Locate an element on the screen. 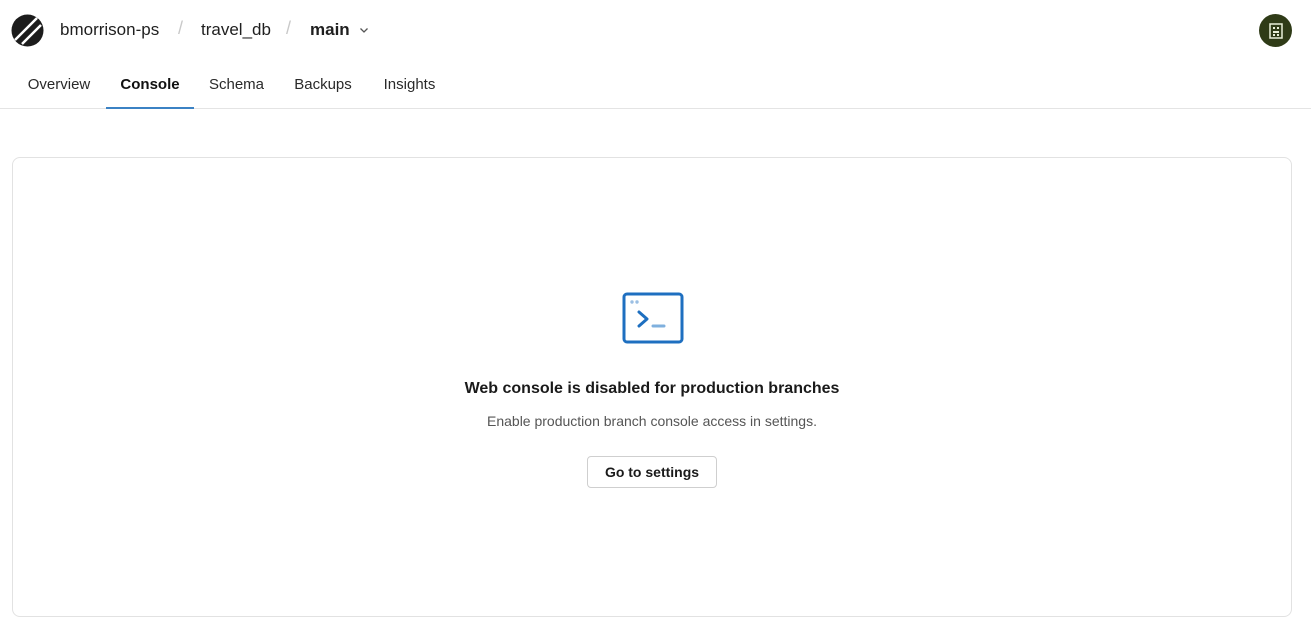 The width and height of the screenshot is (1311, 634). breadcrumb-org: bmorrison-ps is located at coordinates (109, 30).